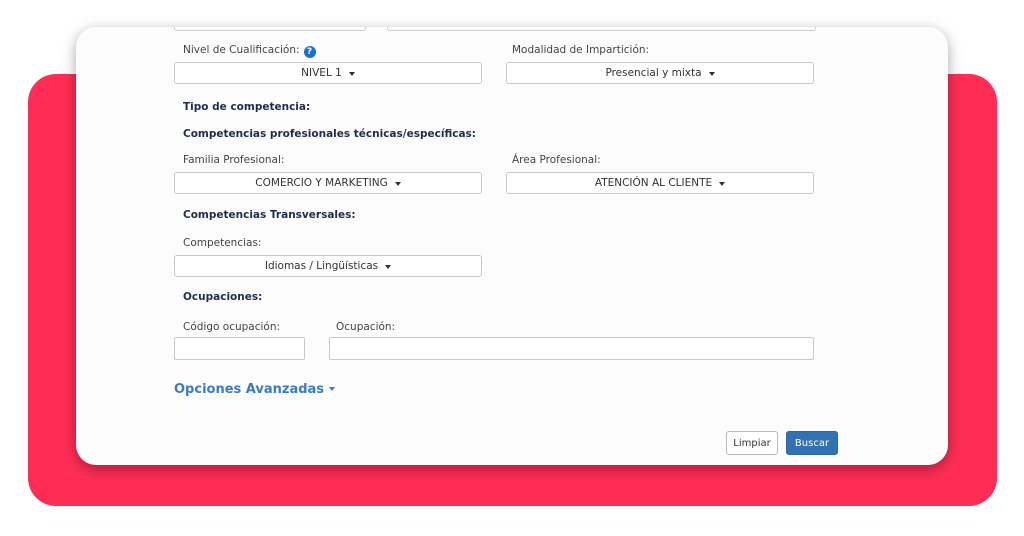  I want to click on opciones-avanzadas-toggle: Opciones Avanzadas, so click(255, 389).